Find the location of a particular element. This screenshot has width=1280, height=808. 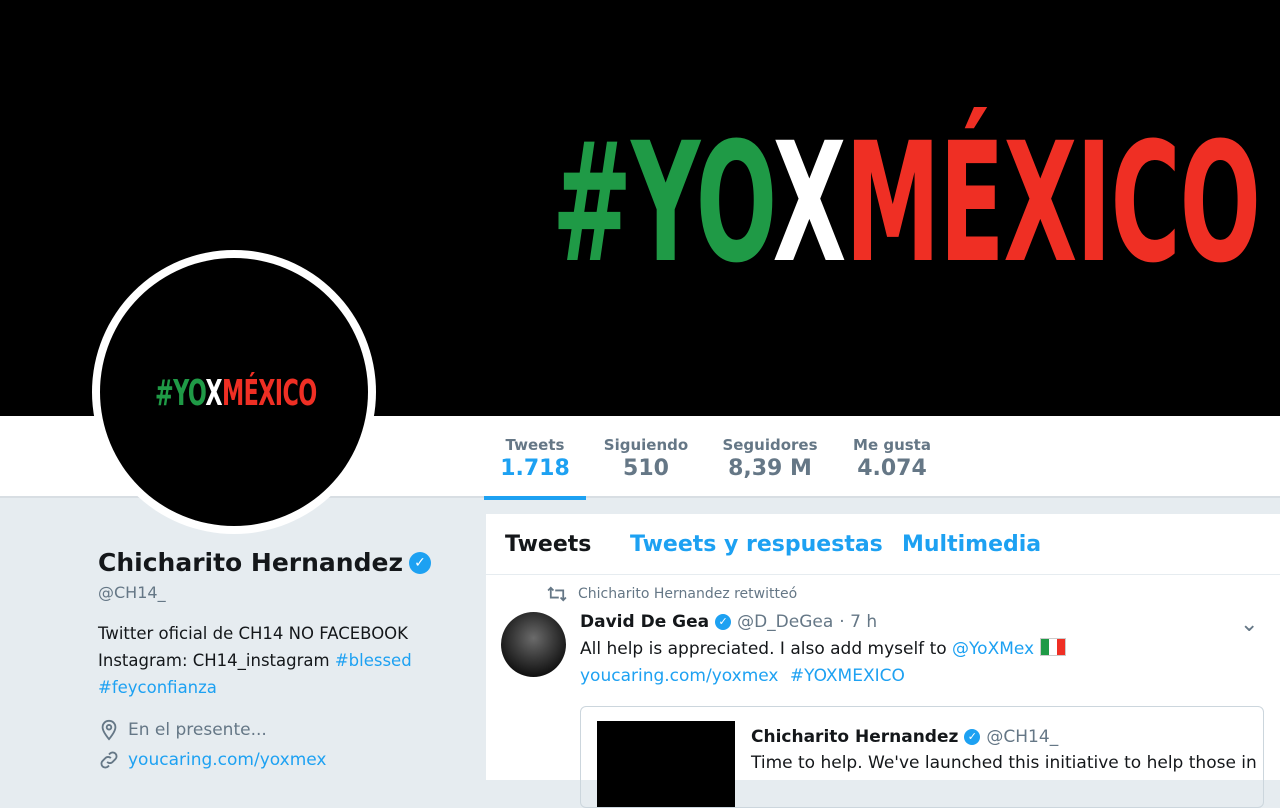

retweet-indicator: Chicharito Hernandez retwitteó is located at coordinates (671, 594).